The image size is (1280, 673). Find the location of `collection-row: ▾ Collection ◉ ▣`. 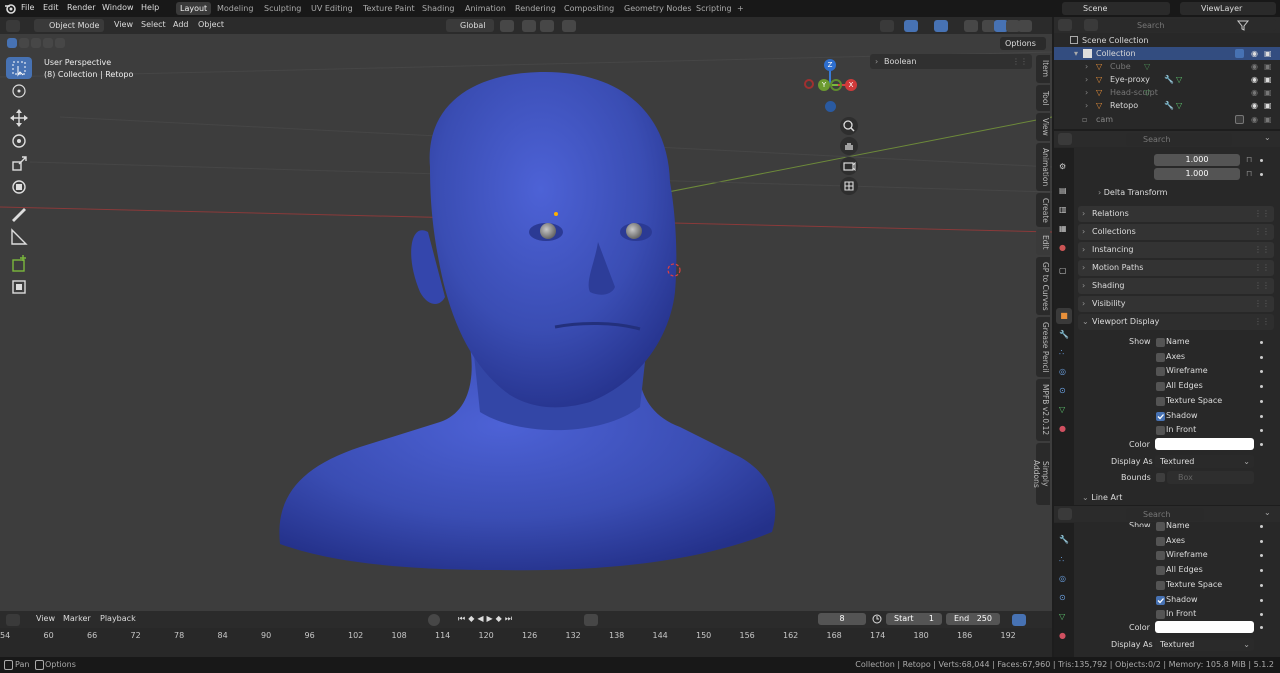

collection-row: ▾ Collection ◉ ▣ is located at coordinates (1167, 53).